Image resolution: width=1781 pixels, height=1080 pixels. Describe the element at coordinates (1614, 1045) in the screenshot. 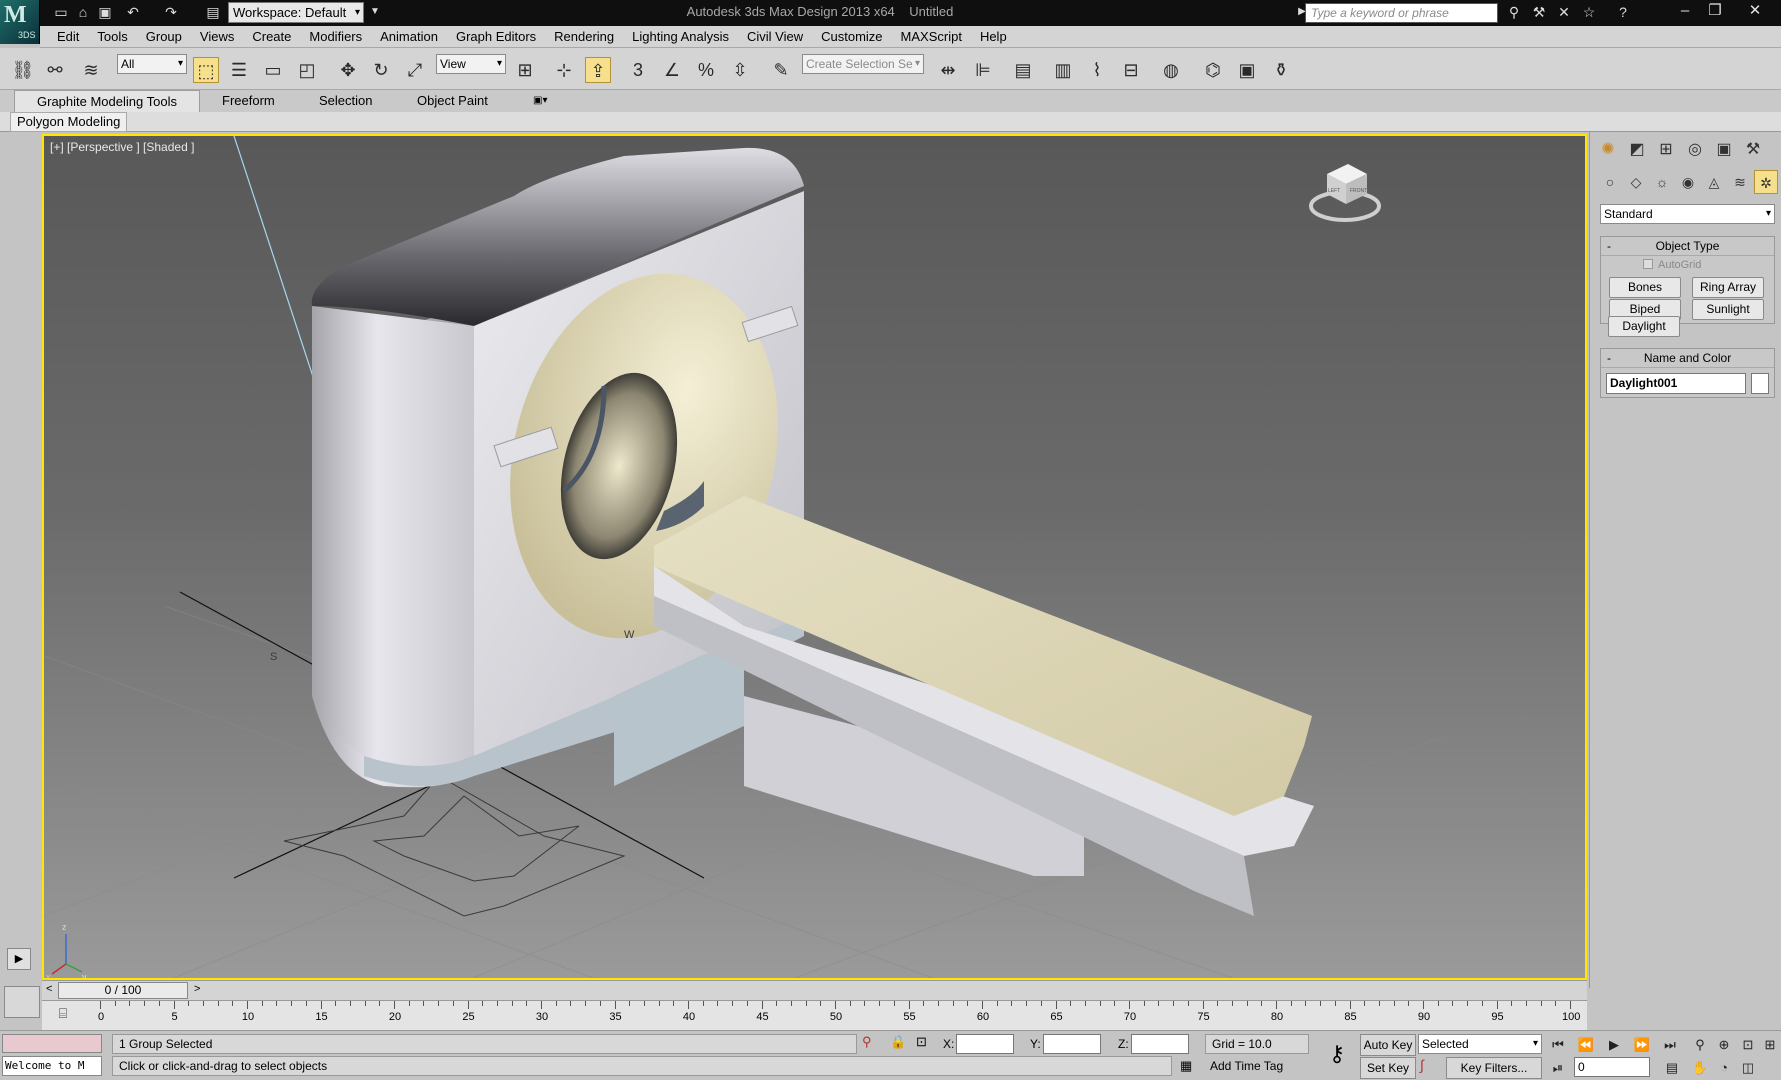

I see `play-icon: ▶` at that location.